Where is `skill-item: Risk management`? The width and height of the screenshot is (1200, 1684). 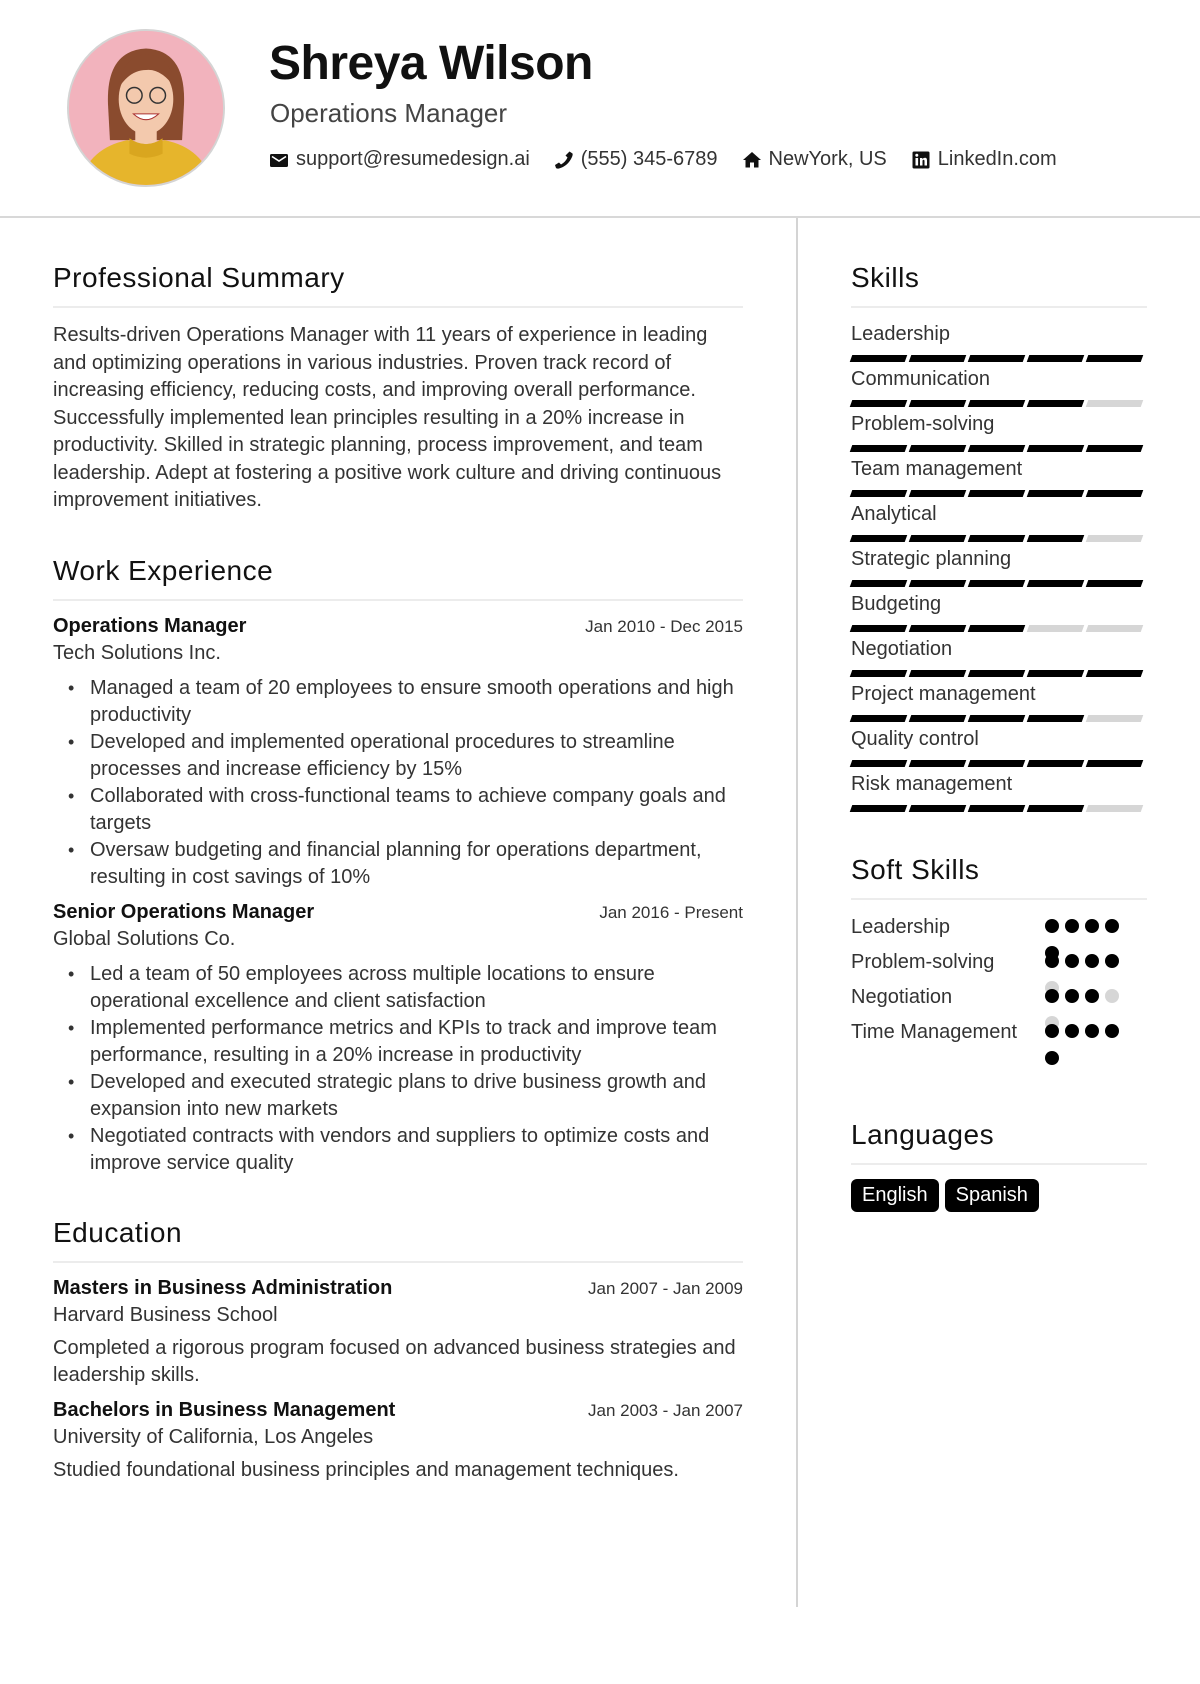 skill-item: Risk management is located at coordinates (998, 792).